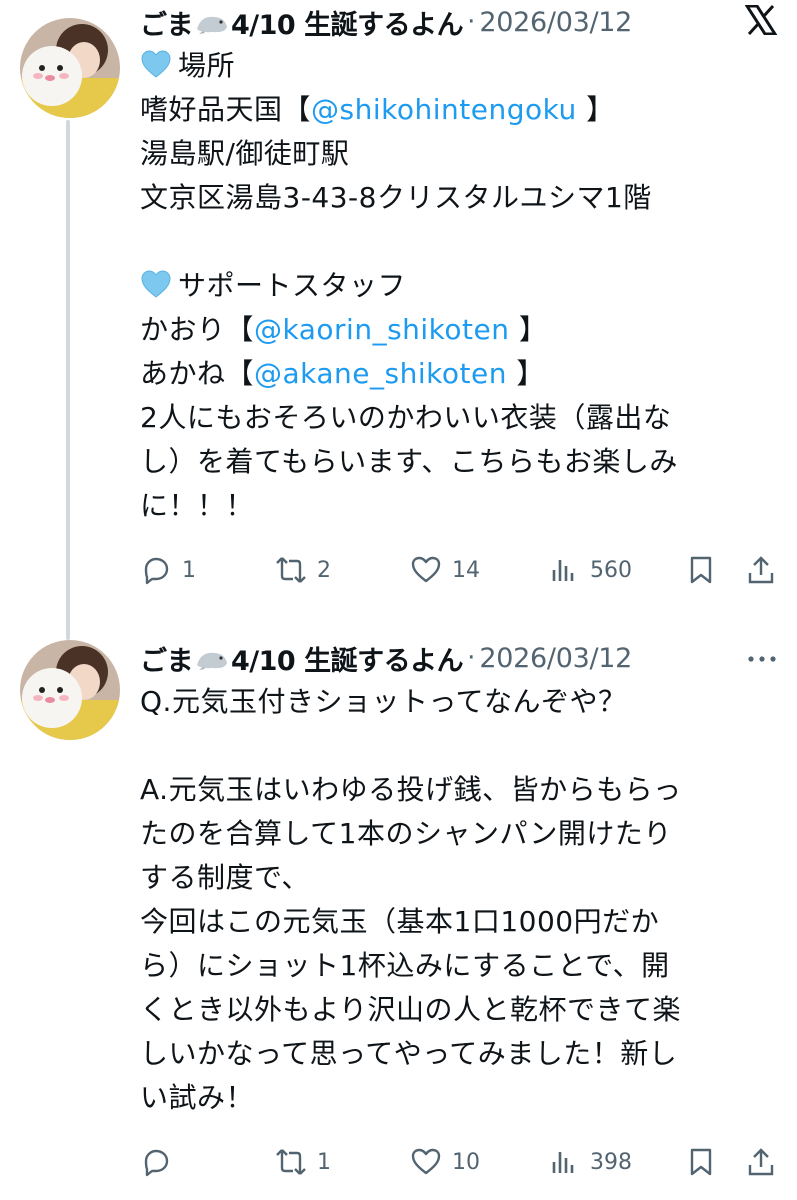 The height and width of the screenshot is (1200, 797). I want to click on tweet-text-line: 湯島駅/御徒町駅, so click(458, 154).